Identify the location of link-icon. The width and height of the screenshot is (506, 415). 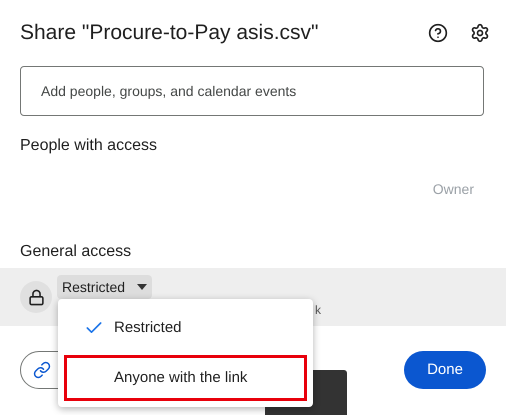
(42, 370).